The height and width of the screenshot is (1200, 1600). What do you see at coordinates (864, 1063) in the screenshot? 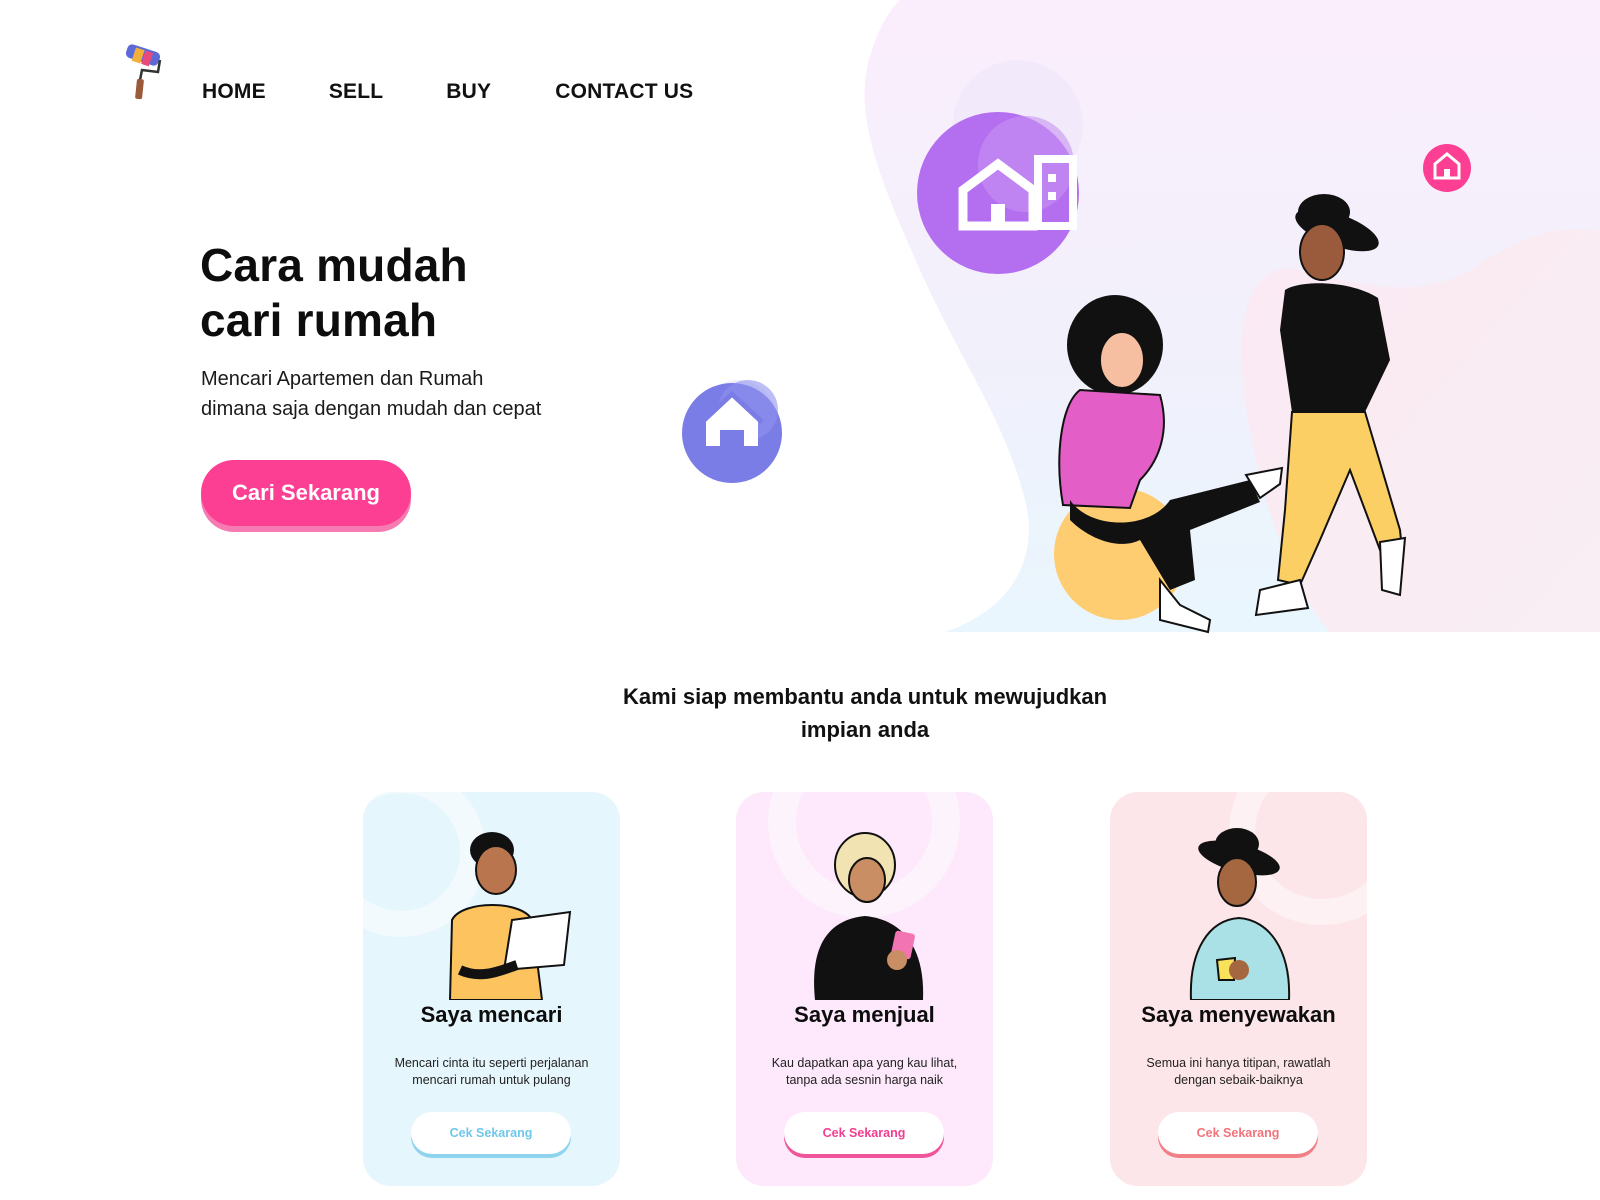
I see `card-description-line1: Kau dapatkan apa yang kau lihat,` at bounding box center [864, 1063].